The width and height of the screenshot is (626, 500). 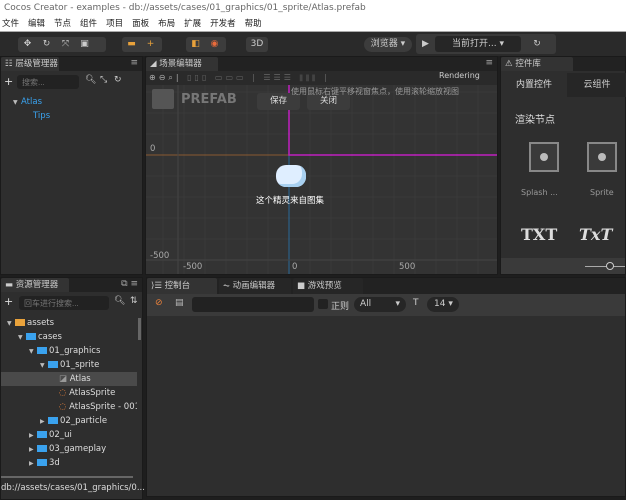 What do you see at coordinates (257, 44) in the screenshot?
I see `mode-3d-button: 3D` at bounding box center [257, 44].